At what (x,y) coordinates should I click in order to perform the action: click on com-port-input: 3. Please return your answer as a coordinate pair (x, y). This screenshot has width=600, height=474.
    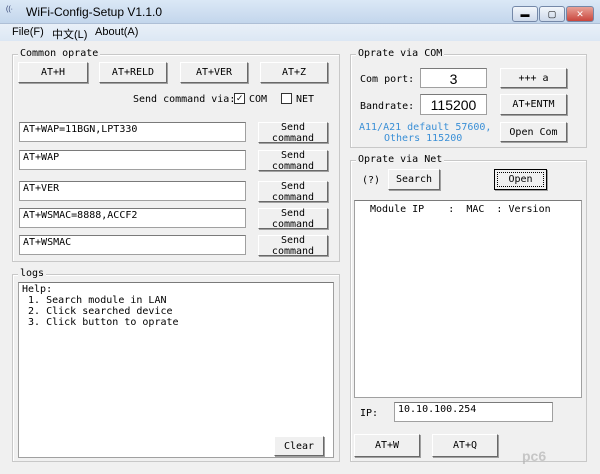
    Looking at the image, I should click on (453, 78).